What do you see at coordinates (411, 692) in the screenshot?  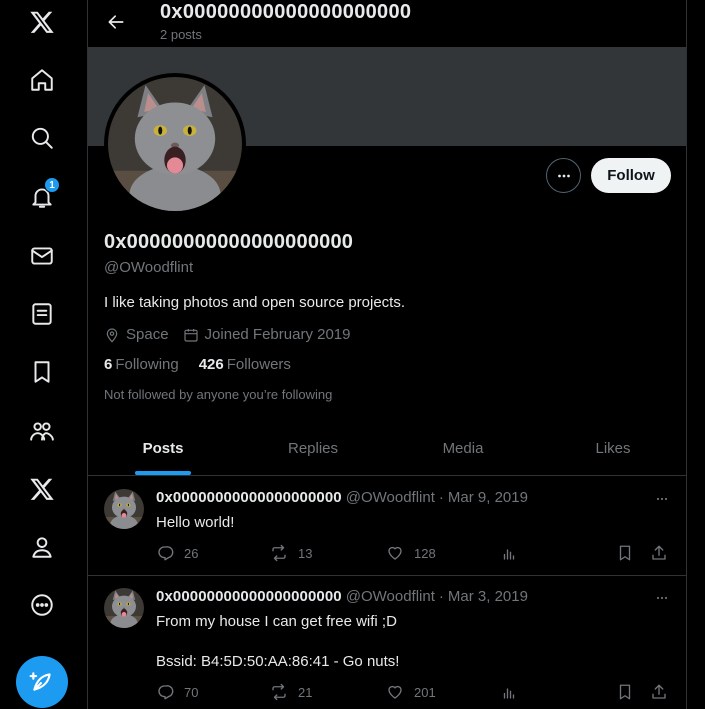 I see `like-button: 201` at bounding box center [411, 692].